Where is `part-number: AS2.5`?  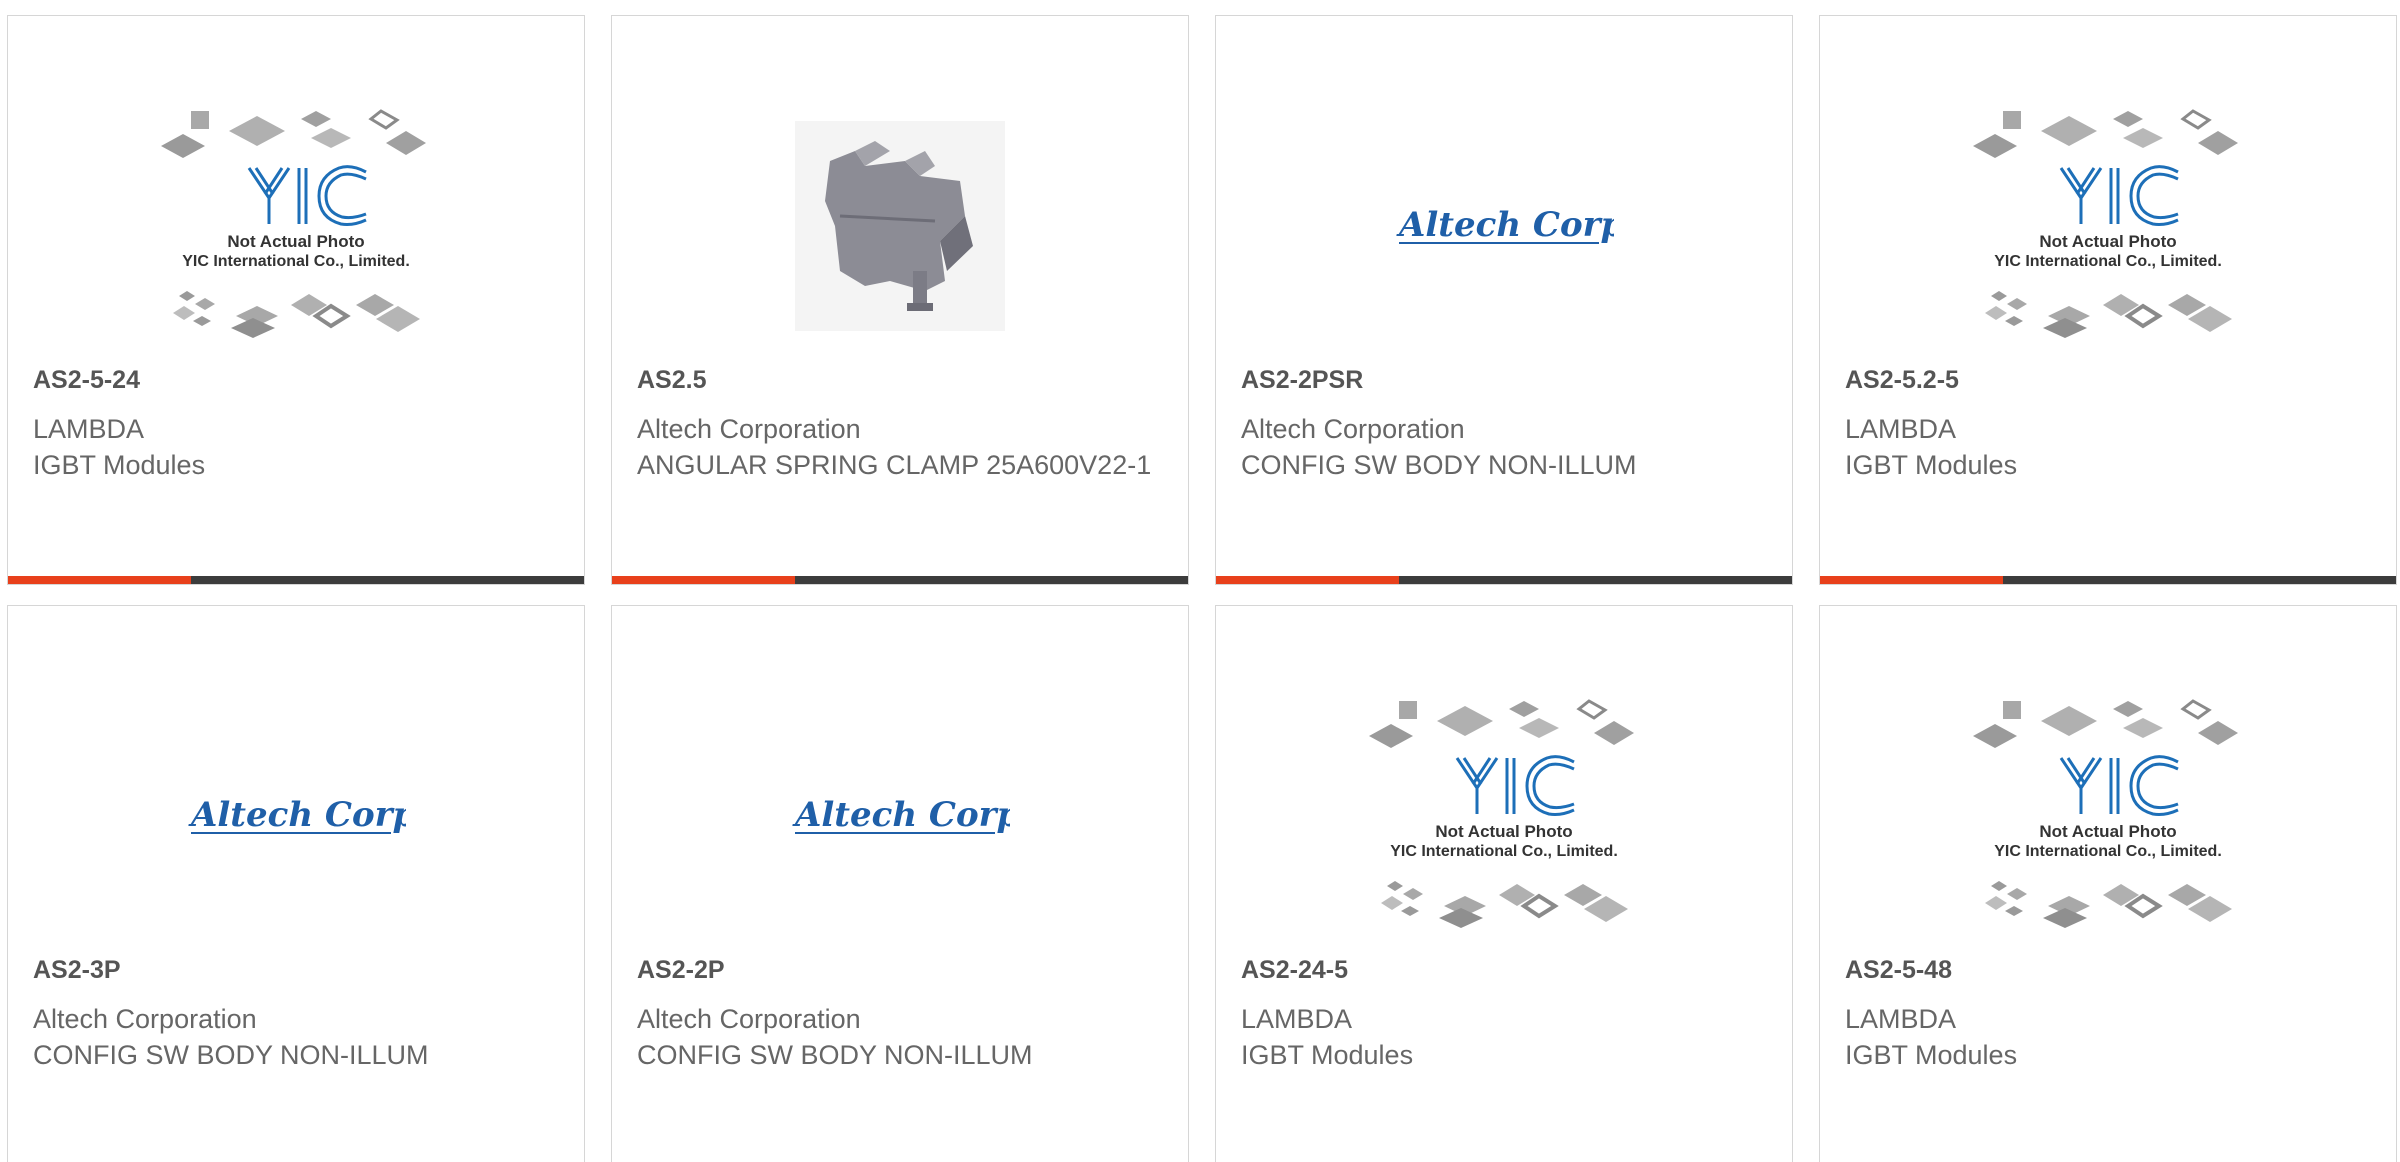
part-number: AS2.5 is located at coordinates (671, 380).